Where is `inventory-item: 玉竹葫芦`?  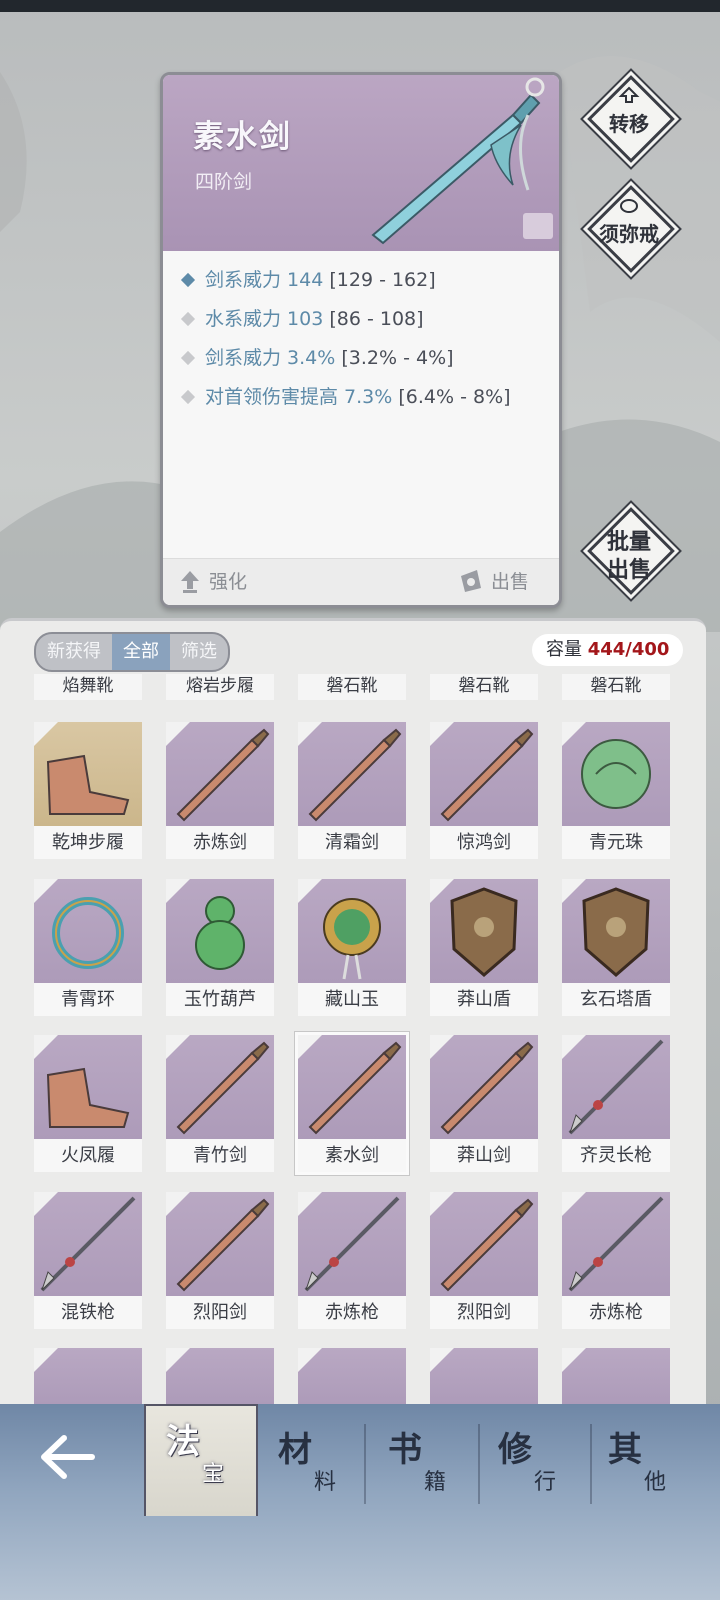
inventory-item: 玉竹葫芦 is located at coordinates (220, 947).